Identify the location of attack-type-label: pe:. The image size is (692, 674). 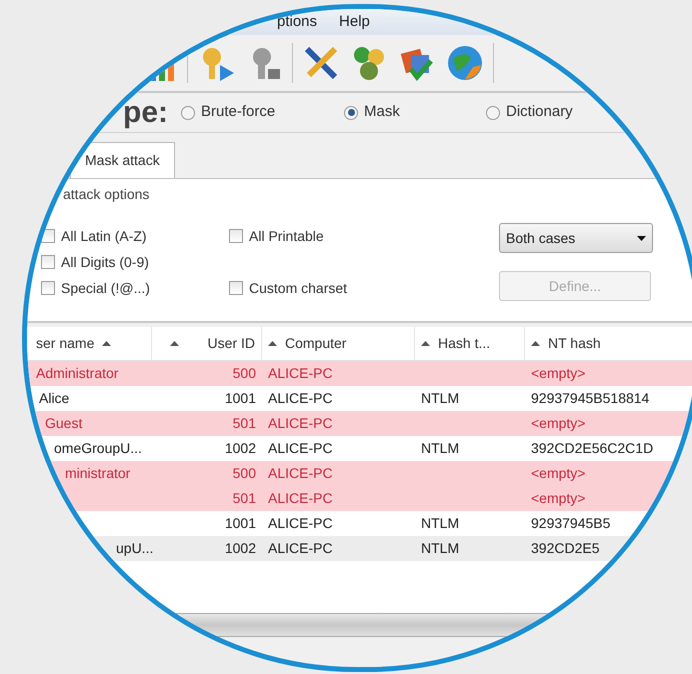
(146, 113).